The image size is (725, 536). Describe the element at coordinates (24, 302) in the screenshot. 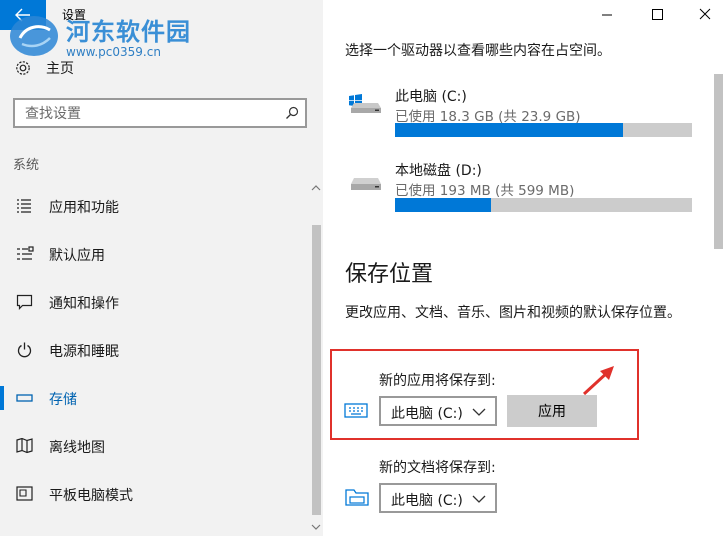

I see `notification-icon` at that location.